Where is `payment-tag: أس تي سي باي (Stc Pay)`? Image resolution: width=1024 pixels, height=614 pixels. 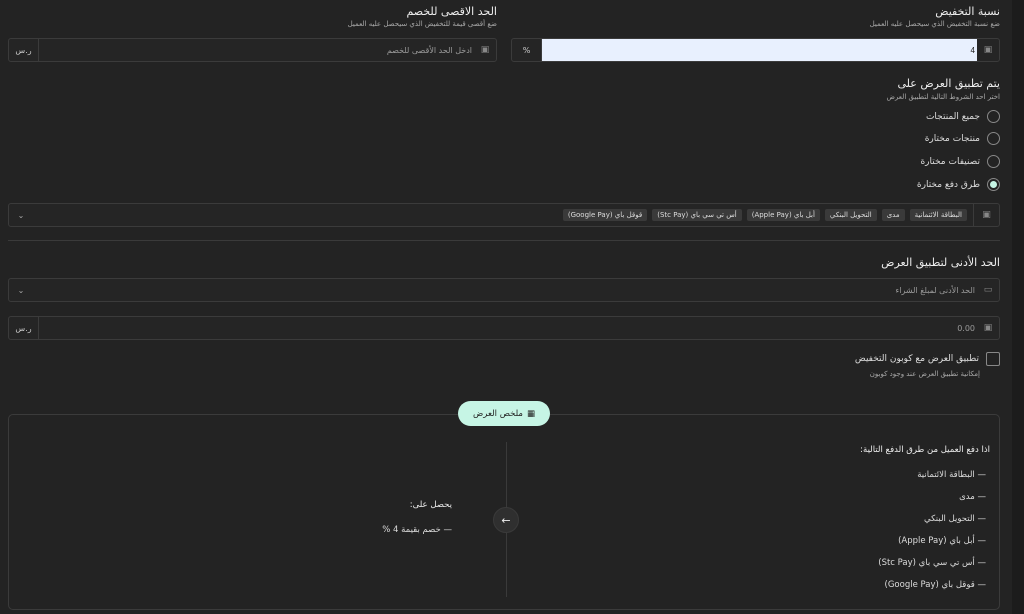
payment-tag: أس تي سي باي (Stc Pay) is located at coordinates (697, 215).